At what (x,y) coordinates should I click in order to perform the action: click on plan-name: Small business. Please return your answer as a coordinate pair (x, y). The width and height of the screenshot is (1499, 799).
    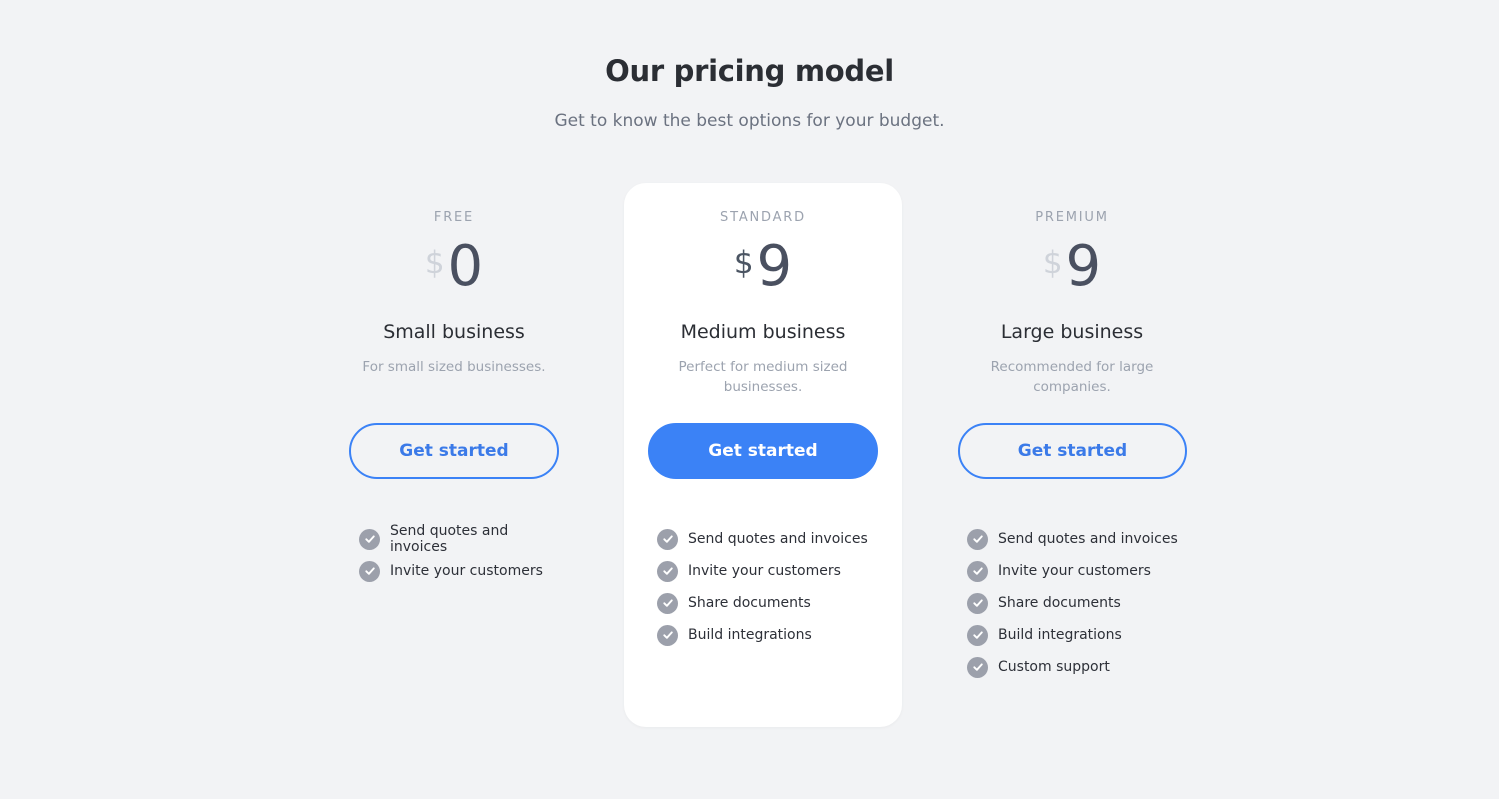
    Looking at the image, I should click on (454, 332).